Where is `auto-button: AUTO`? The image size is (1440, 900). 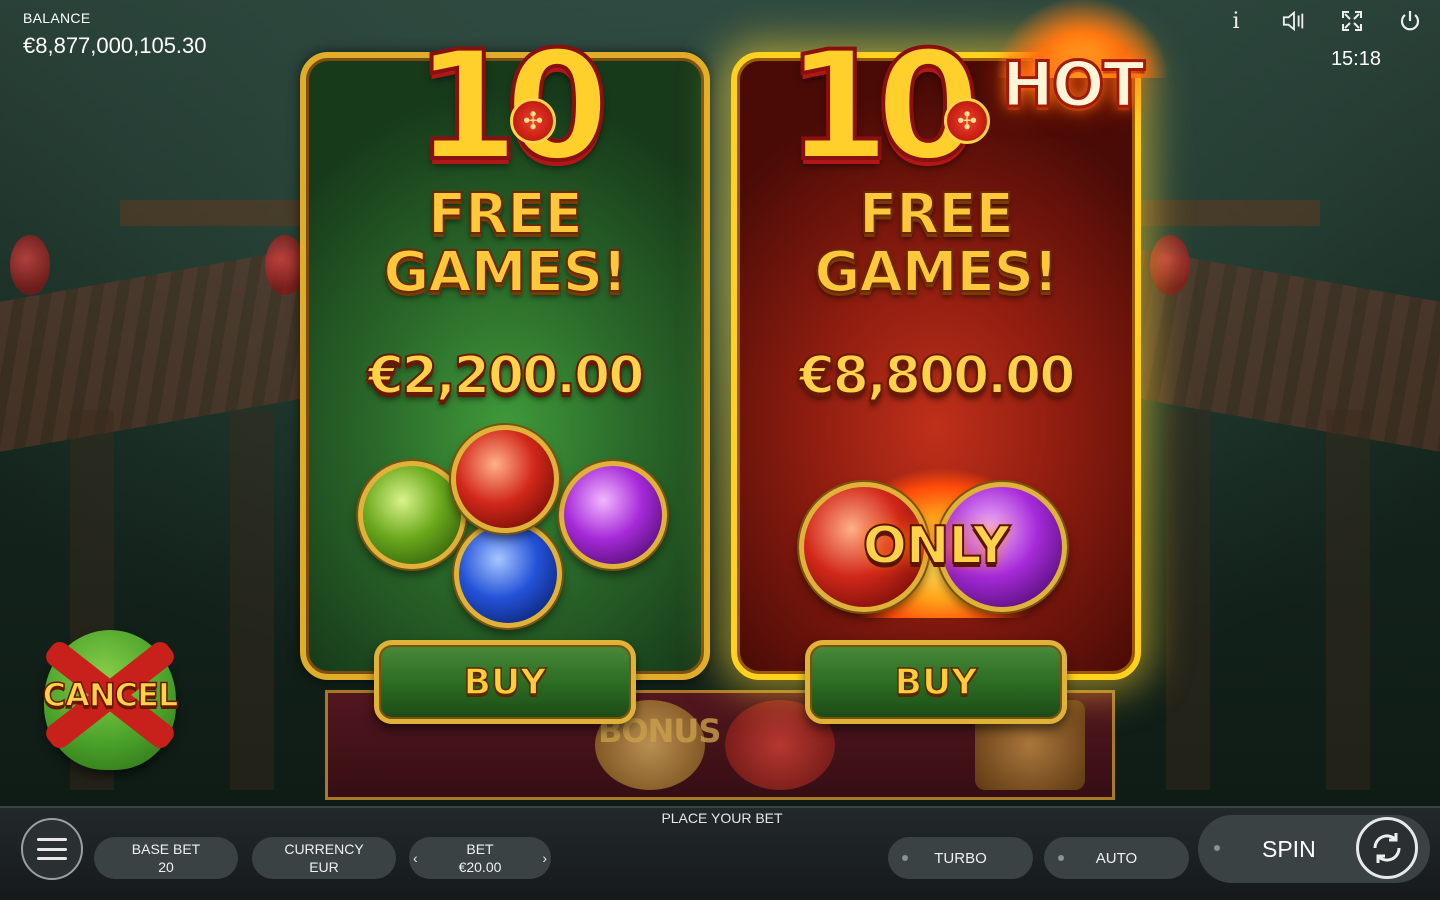
auto-button: AUTO is located at coordinates (1116, 858).